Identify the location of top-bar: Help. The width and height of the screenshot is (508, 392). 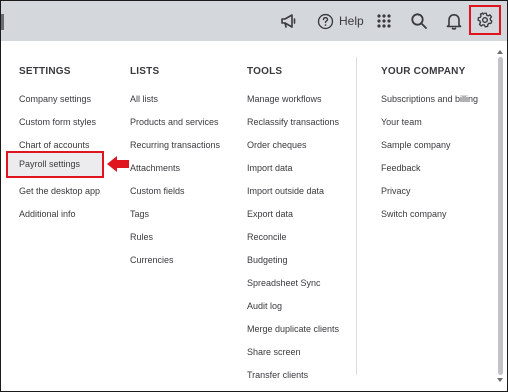
(254, 21).